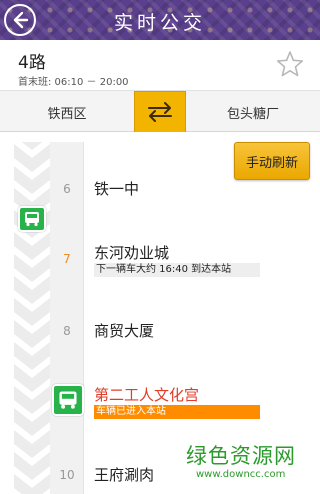 Image resolution: width=320 pixels, height=494 pixels. I want to click on station-number: 8, so click(67, 331).